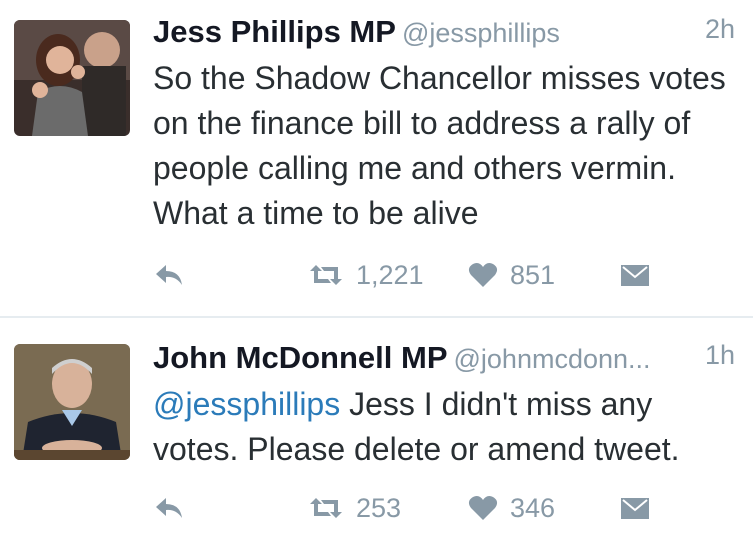 Image resolution: width=753 pixels, height=543 pixels. What do you see at coordinates (274, 31) in the screenshot?
I see `display-name: Jess Phillips MP` at bounding box center [274, 31].